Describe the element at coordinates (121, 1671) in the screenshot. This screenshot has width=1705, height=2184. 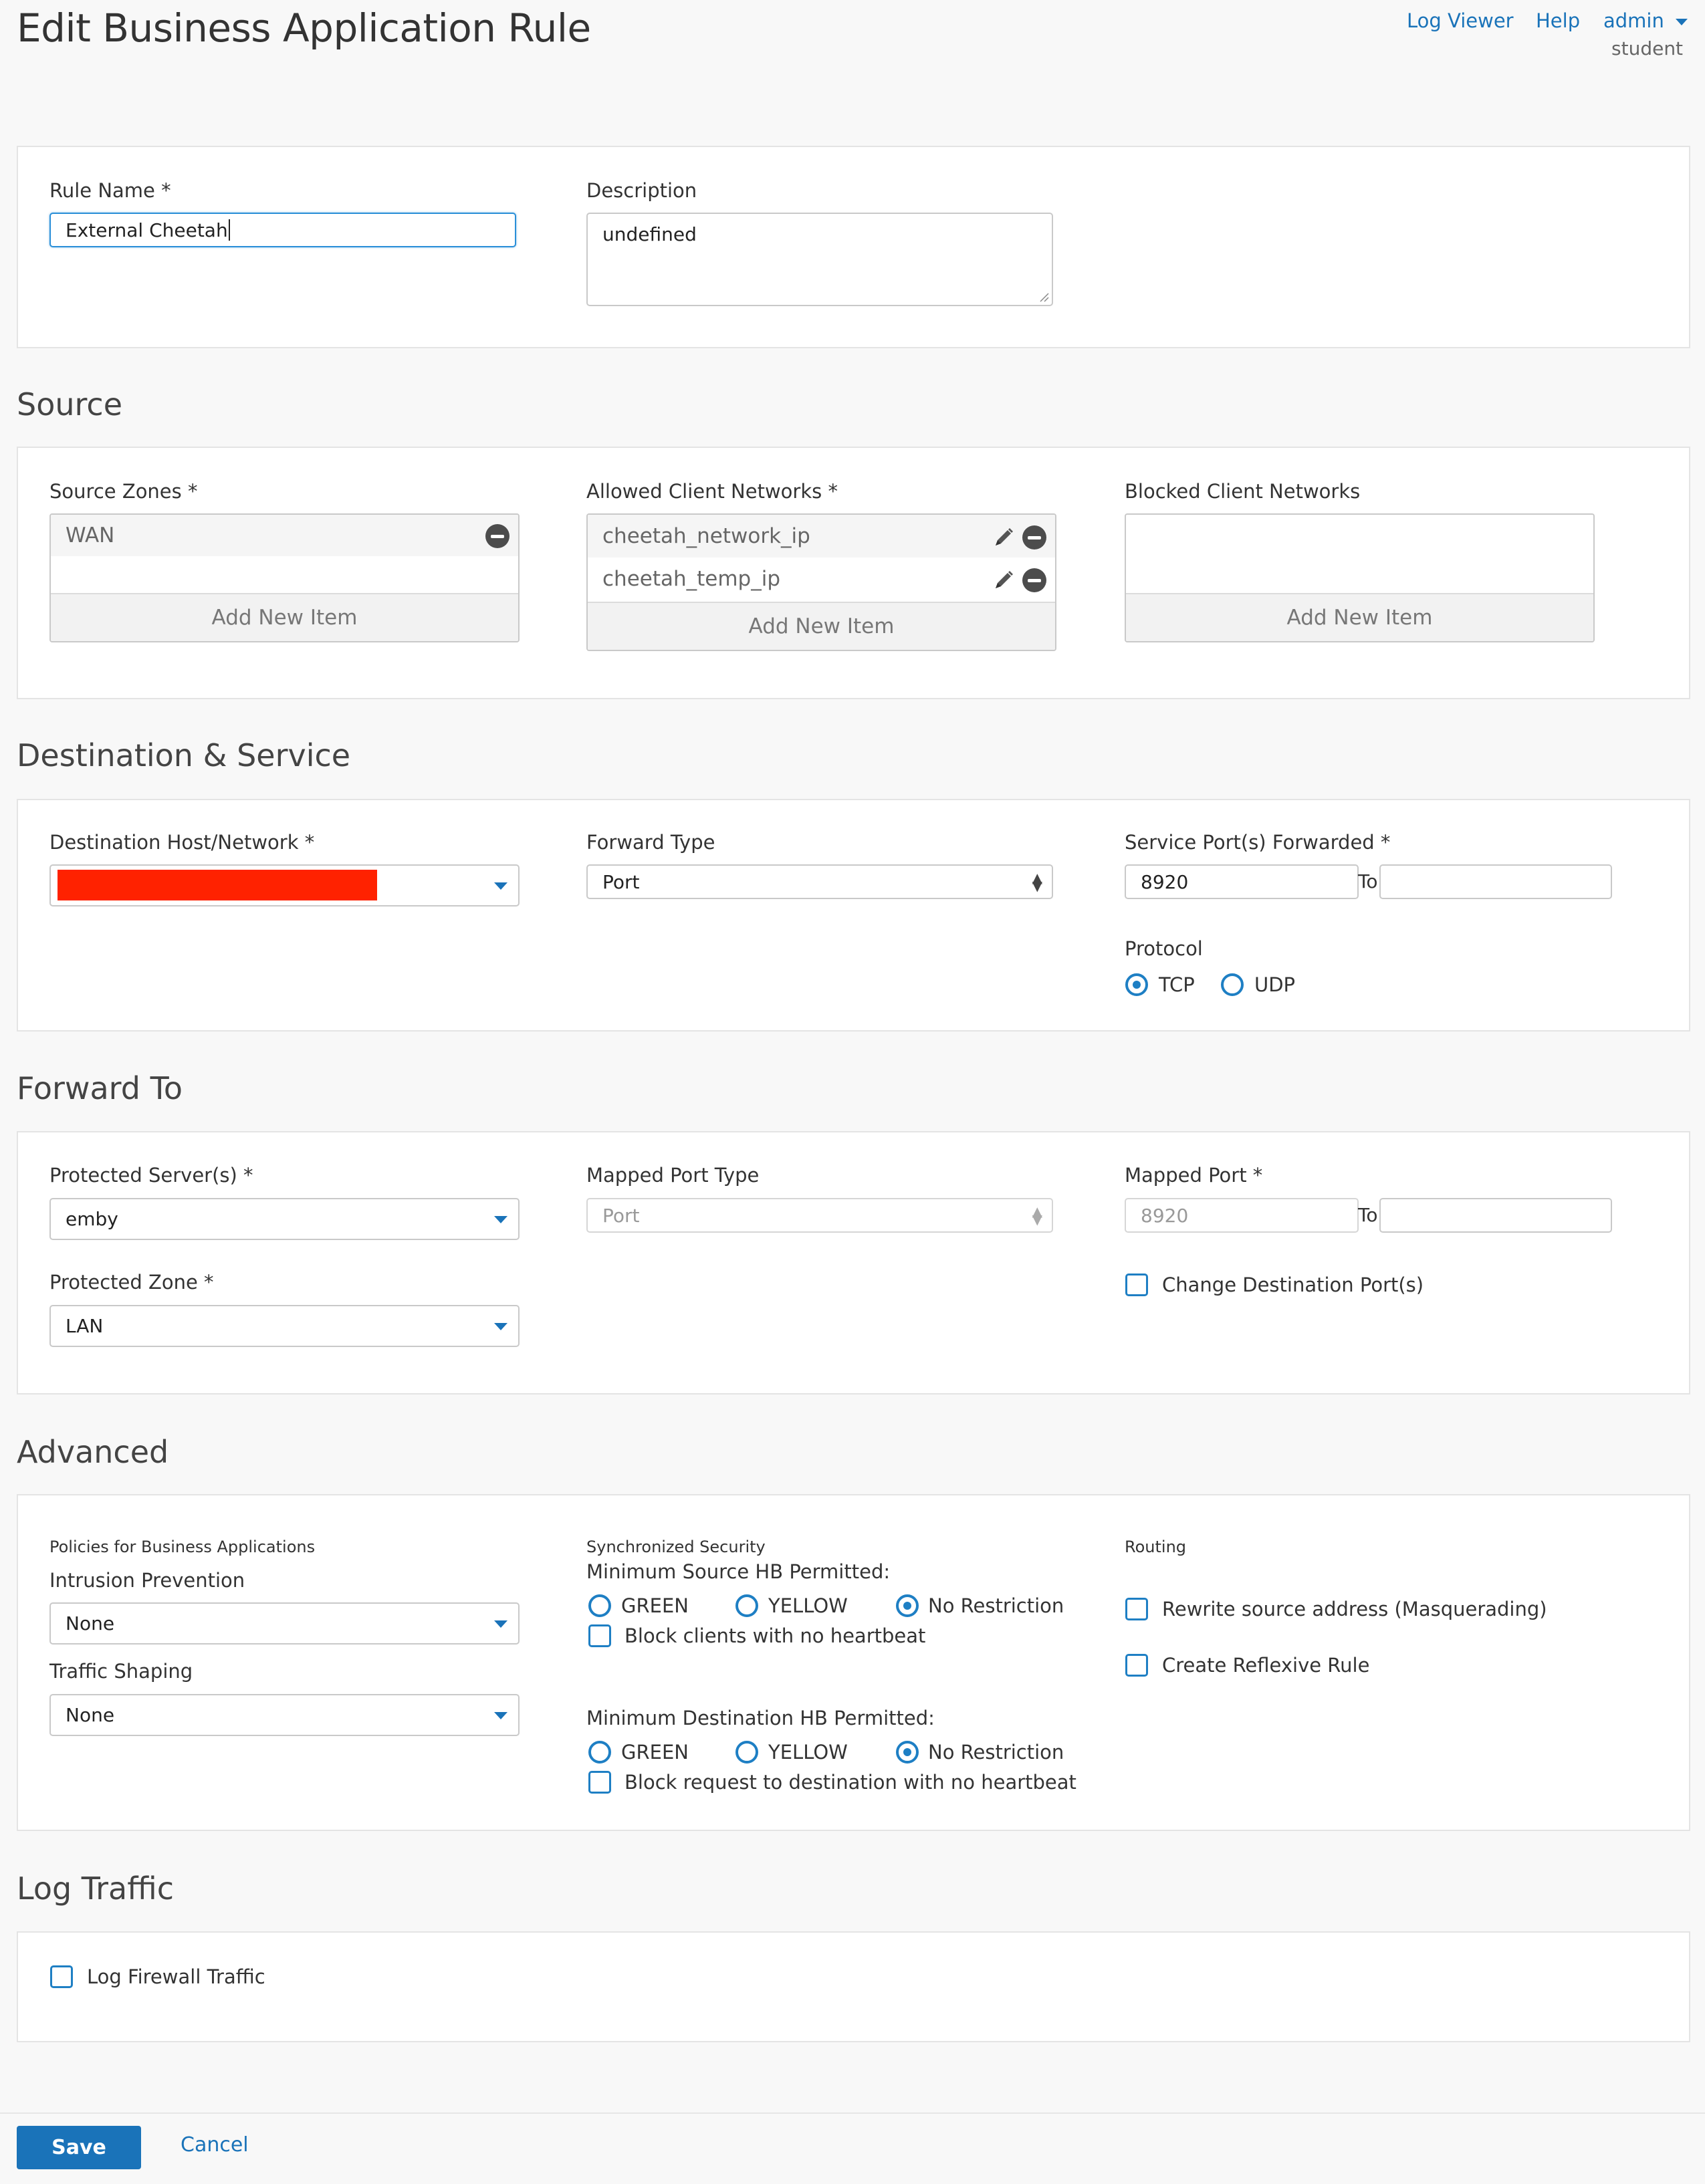
I see `traffic-shaping-label: Traffic Shaping` at that location.